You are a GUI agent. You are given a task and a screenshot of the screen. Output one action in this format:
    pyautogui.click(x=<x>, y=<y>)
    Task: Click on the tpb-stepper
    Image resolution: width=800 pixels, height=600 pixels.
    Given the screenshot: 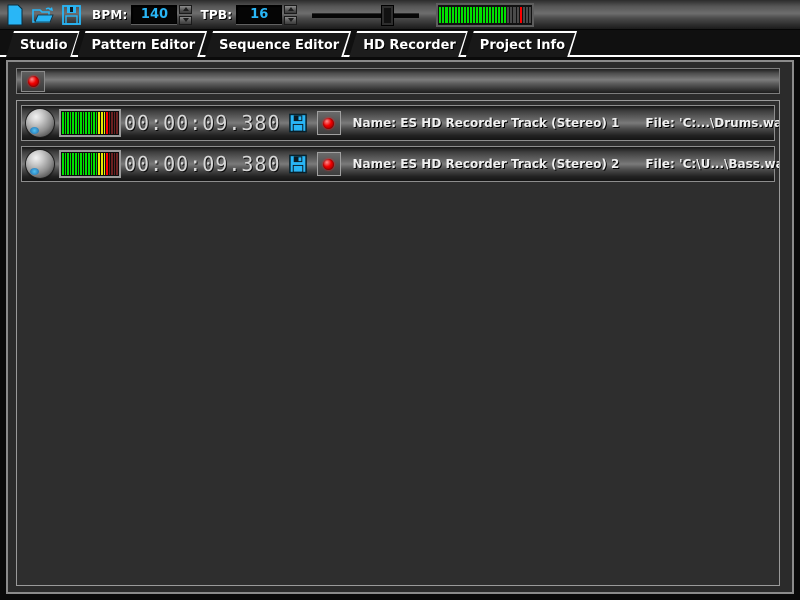 What is the action you would take?
    pyautogui.click(x=291, y=14)
    